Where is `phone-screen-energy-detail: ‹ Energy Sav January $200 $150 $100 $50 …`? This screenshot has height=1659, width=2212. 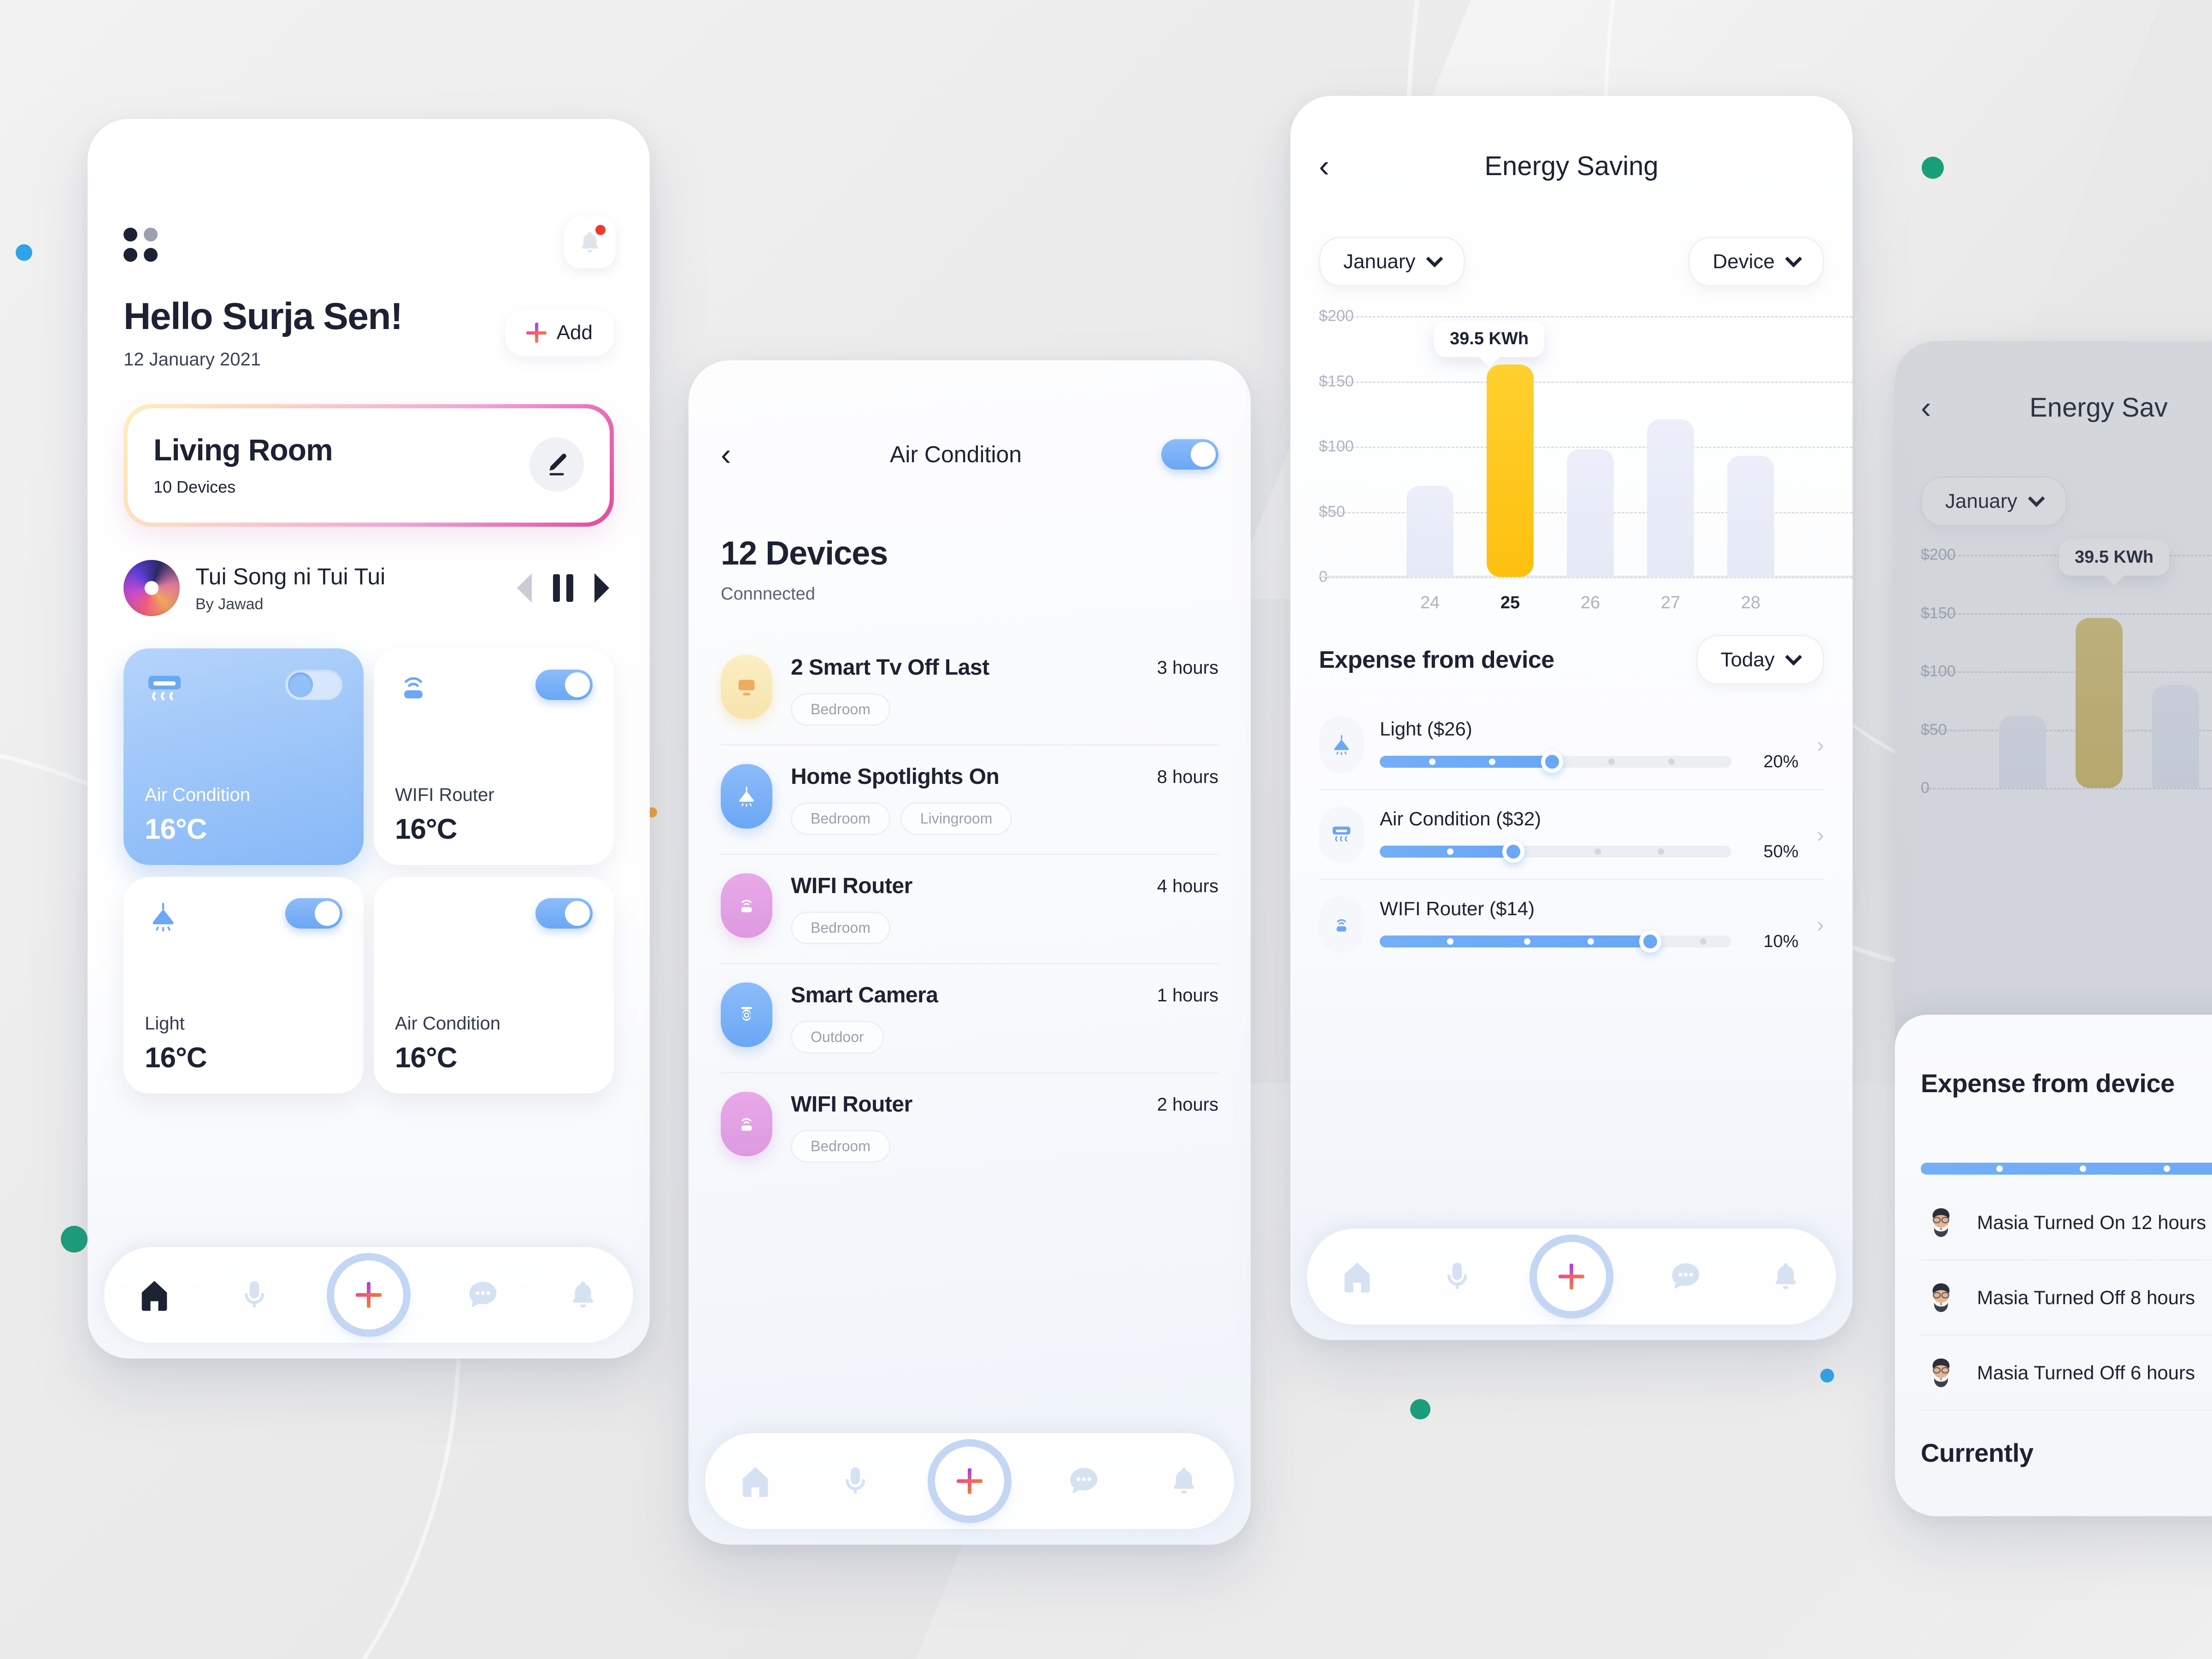
phone-screen-energy-detail: ‹ Energy Sav January $200 $150 $100 $50 … is located at coordinates (2053, 928).